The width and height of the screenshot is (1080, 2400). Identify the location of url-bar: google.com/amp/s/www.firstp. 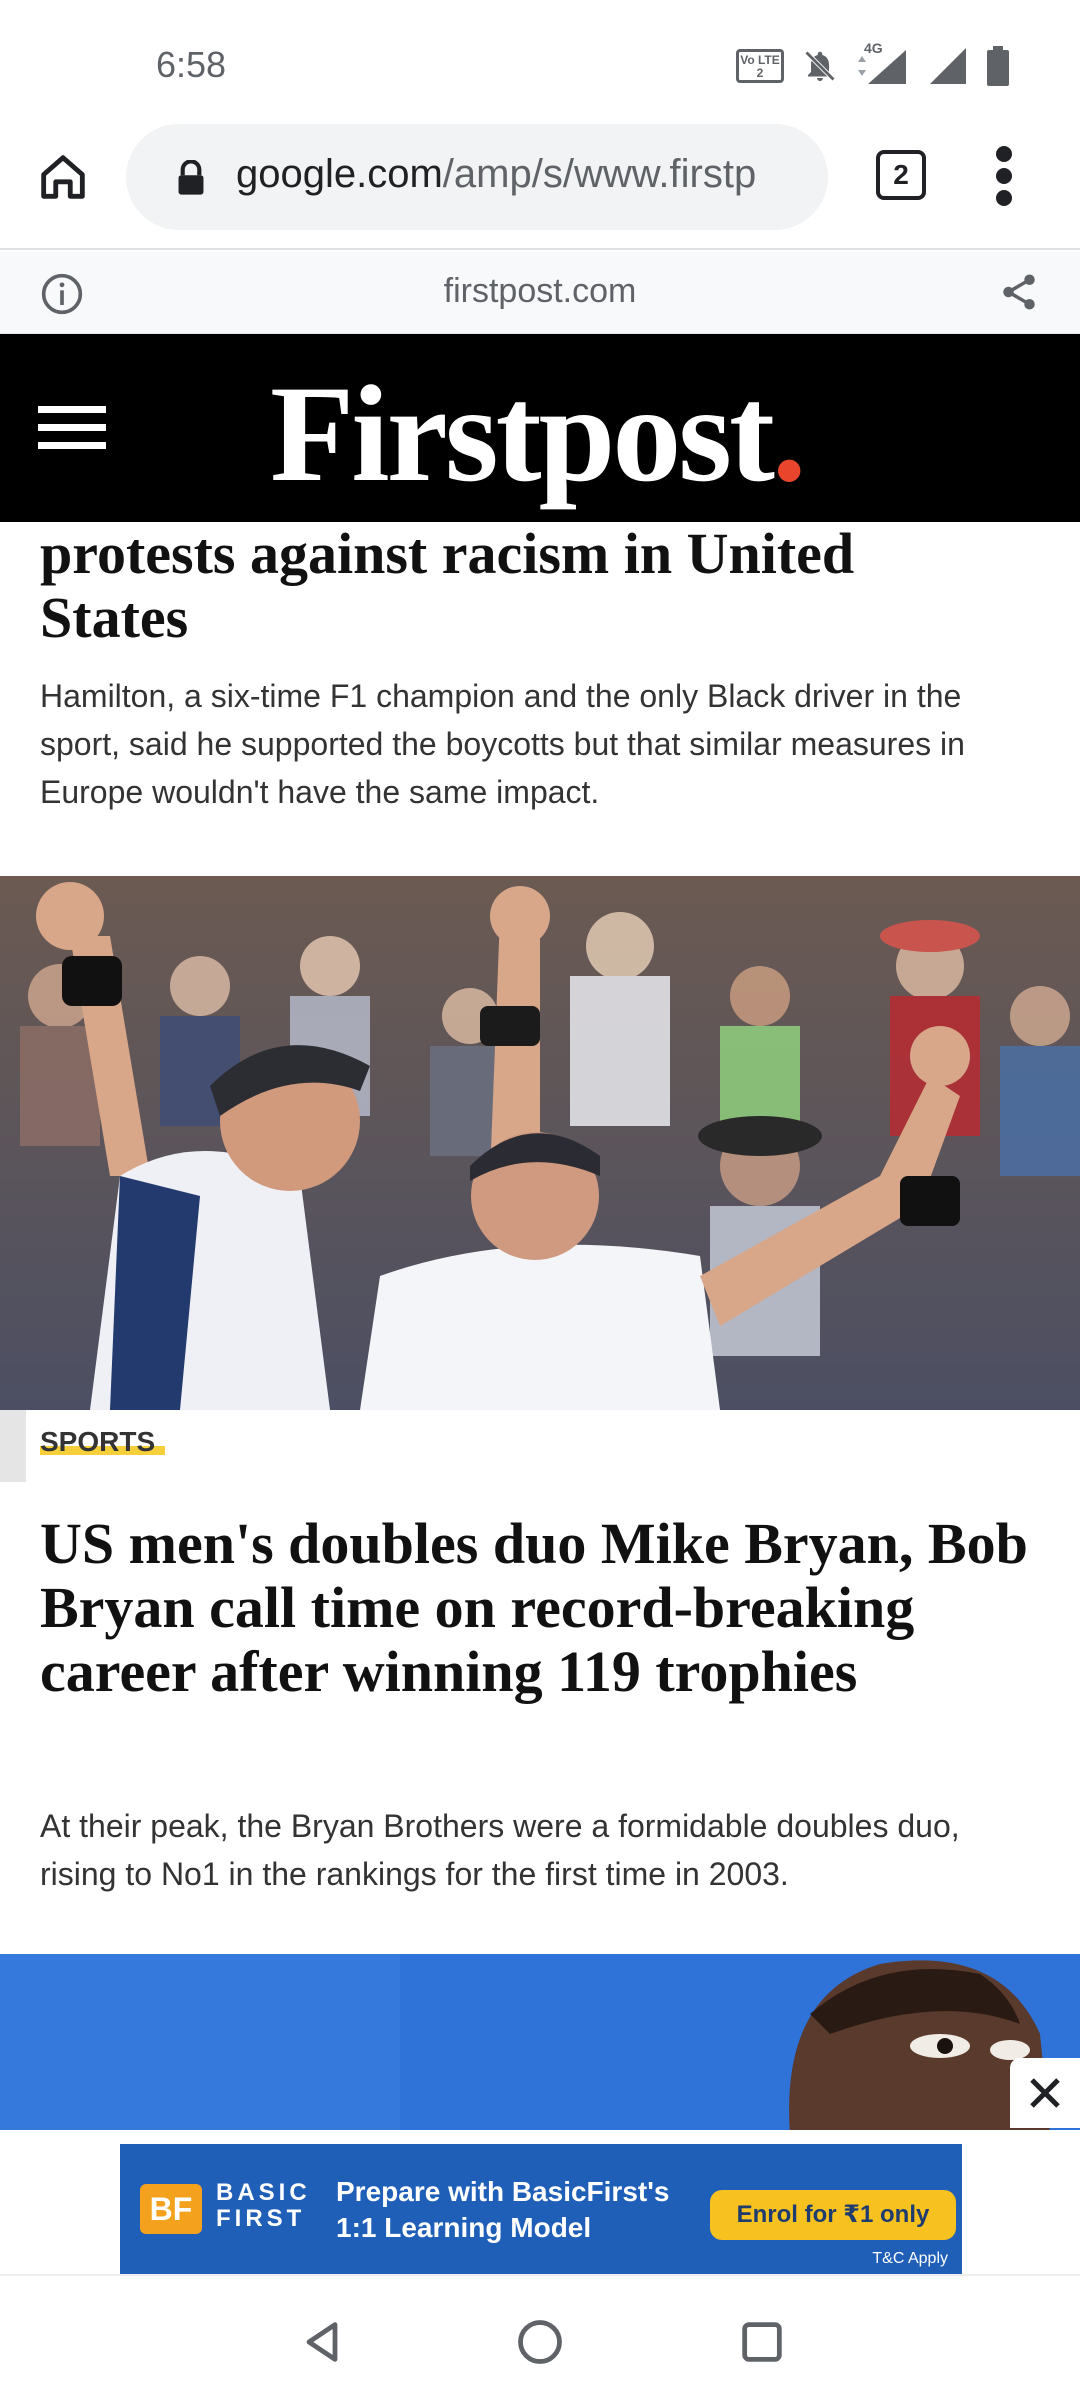
(477, 177).